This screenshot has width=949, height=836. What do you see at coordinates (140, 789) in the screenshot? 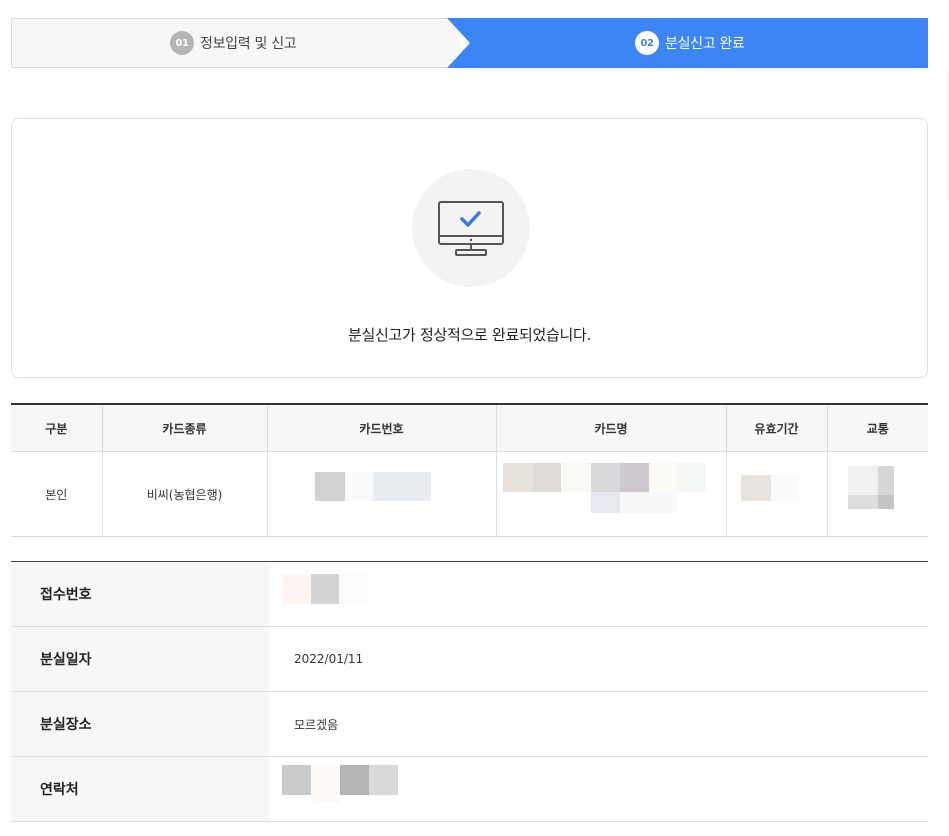
I see `contact-label: 연락처` at bounding box center [140, 789].